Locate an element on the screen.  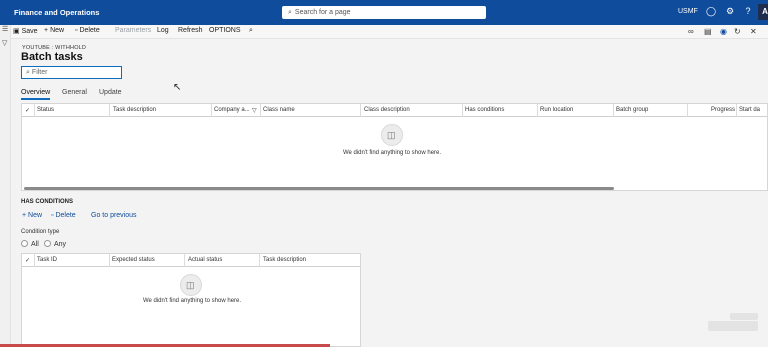
go-to-previous-button: Go to previous is located at coordinates (114, 215).